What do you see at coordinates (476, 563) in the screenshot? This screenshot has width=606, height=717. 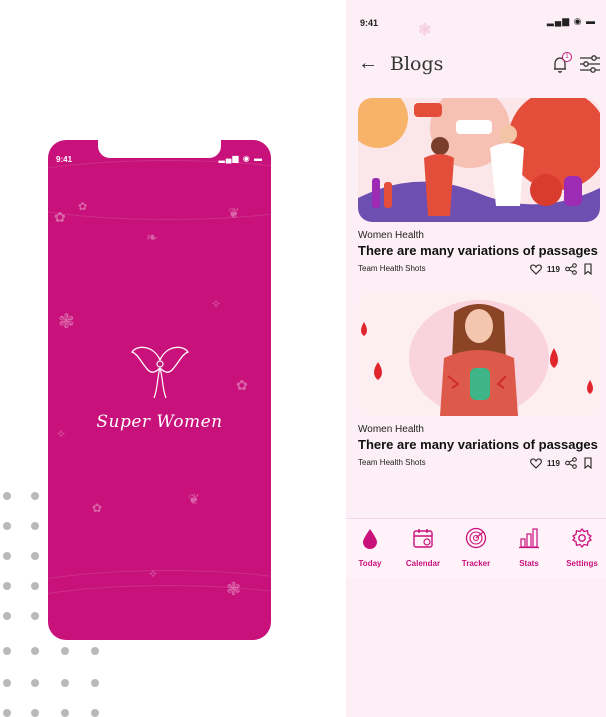 I see `nav-label: Tracker` at bounding box center [476, 563].